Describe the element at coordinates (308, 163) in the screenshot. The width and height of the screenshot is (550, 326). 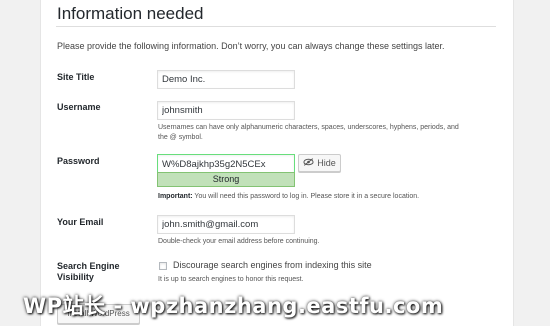
I see `eye-slash-icon` at that location.